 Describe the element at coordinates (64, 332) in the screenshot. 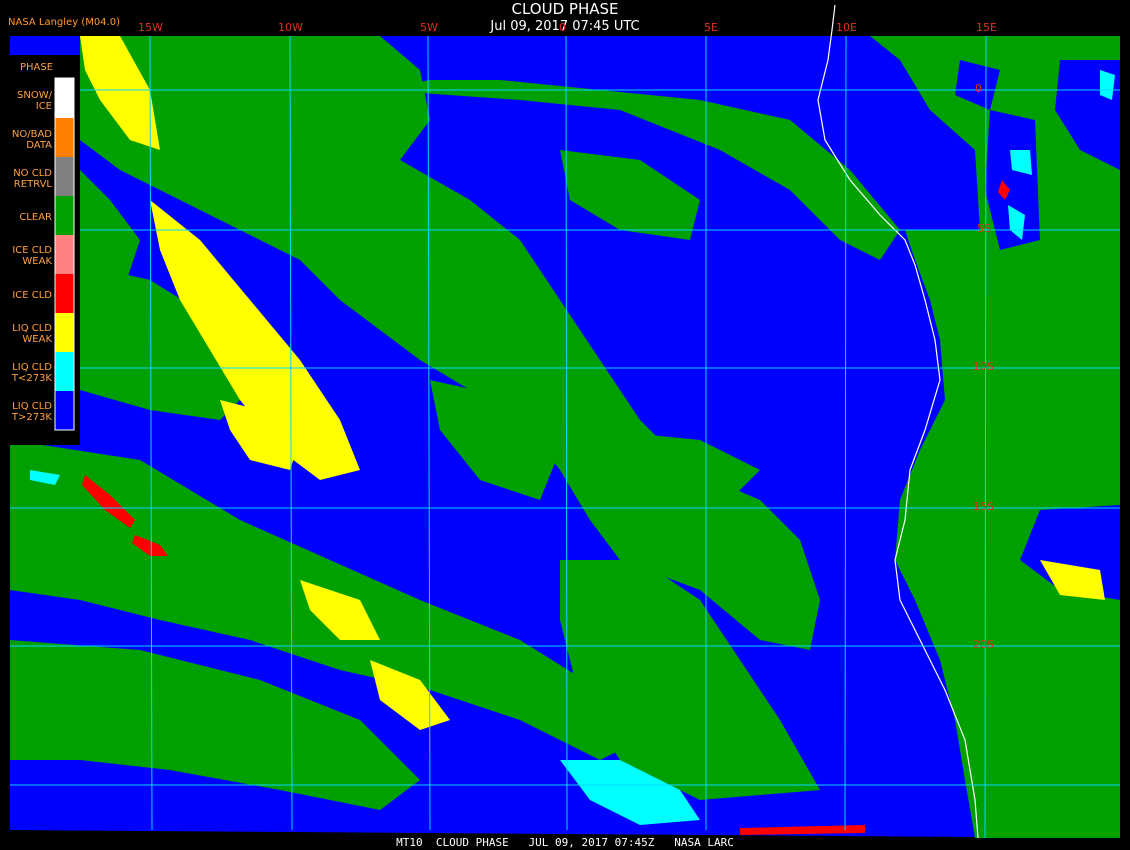

I see `legend-swatch-liquid-cloud-weak` at that location.